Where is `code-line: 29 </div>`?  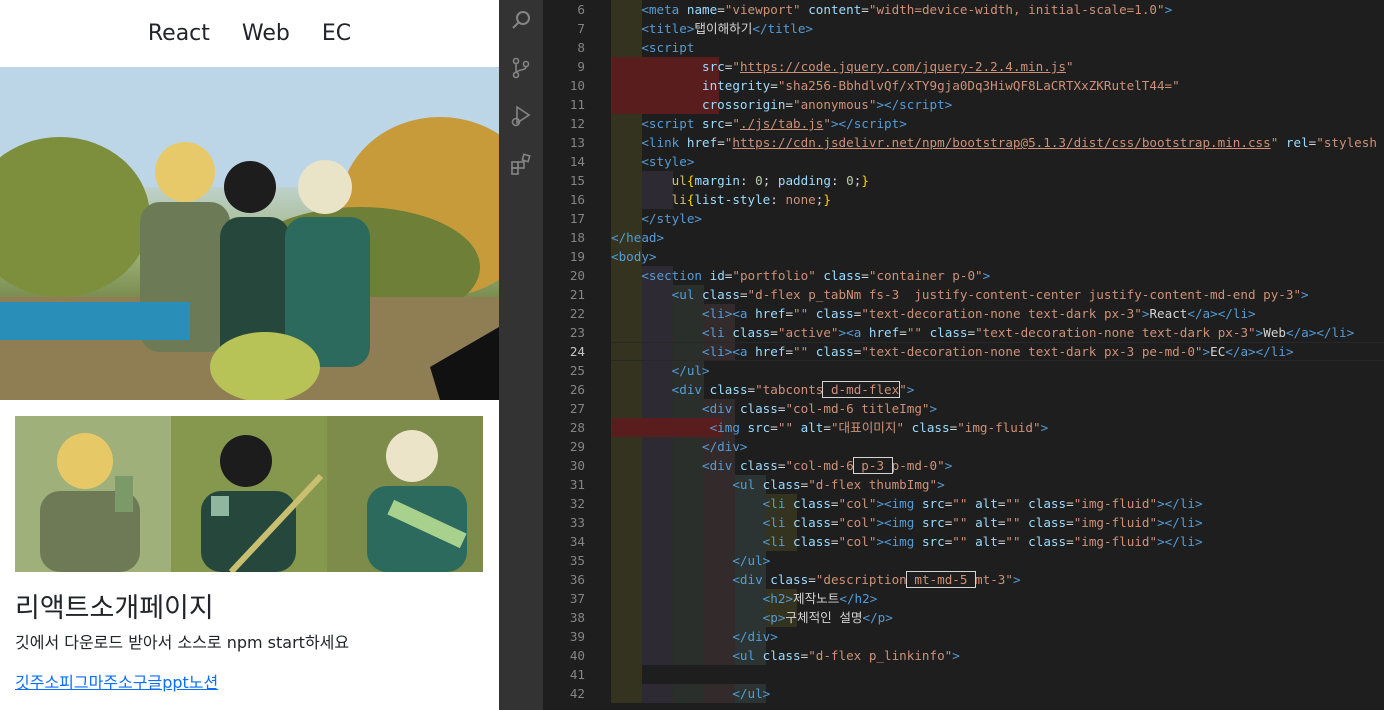
code-line: 29 </div> is located at coordinates (963, 446).